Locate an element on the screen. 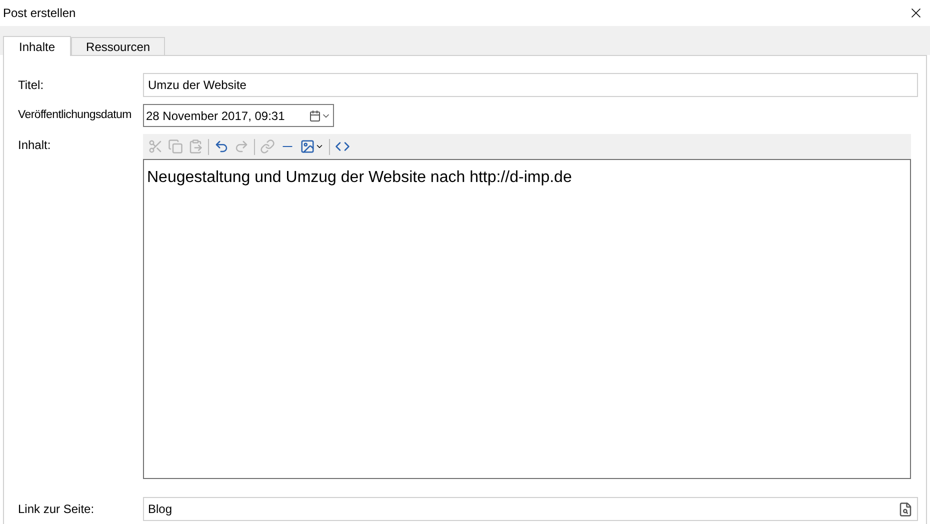  window-title: Post erstellen is located at coordinates (39, 13).